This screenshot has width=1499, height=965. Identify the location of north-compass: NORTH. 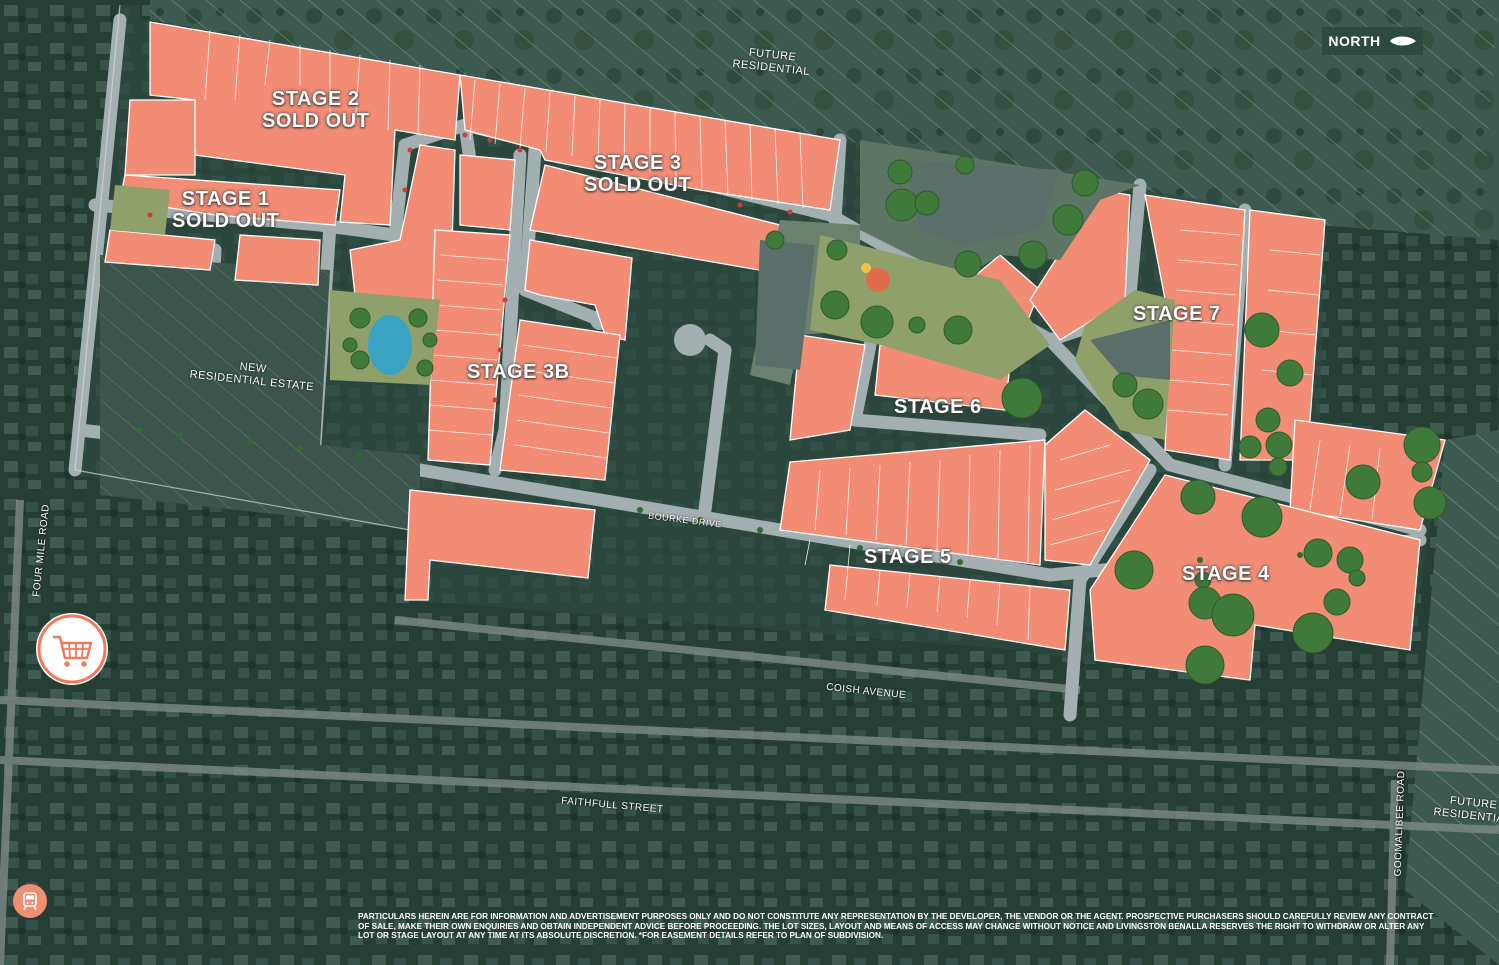
(1372, 41).